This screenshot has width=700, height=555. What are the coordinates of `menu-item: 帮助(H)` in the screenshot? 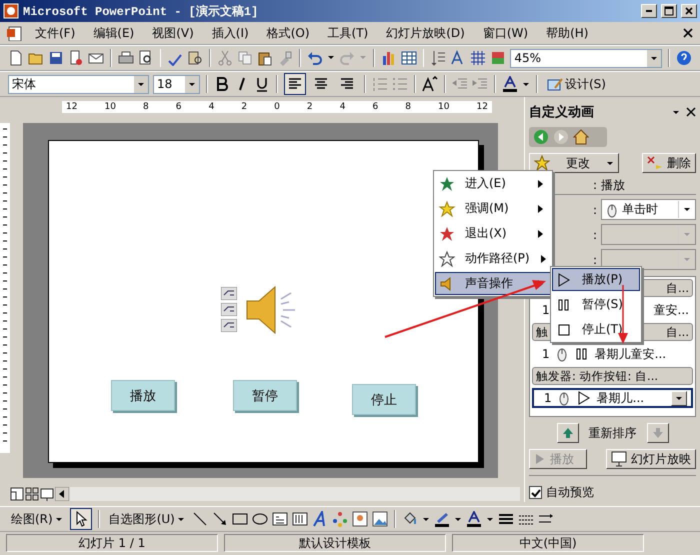 It's located at (567, 33).